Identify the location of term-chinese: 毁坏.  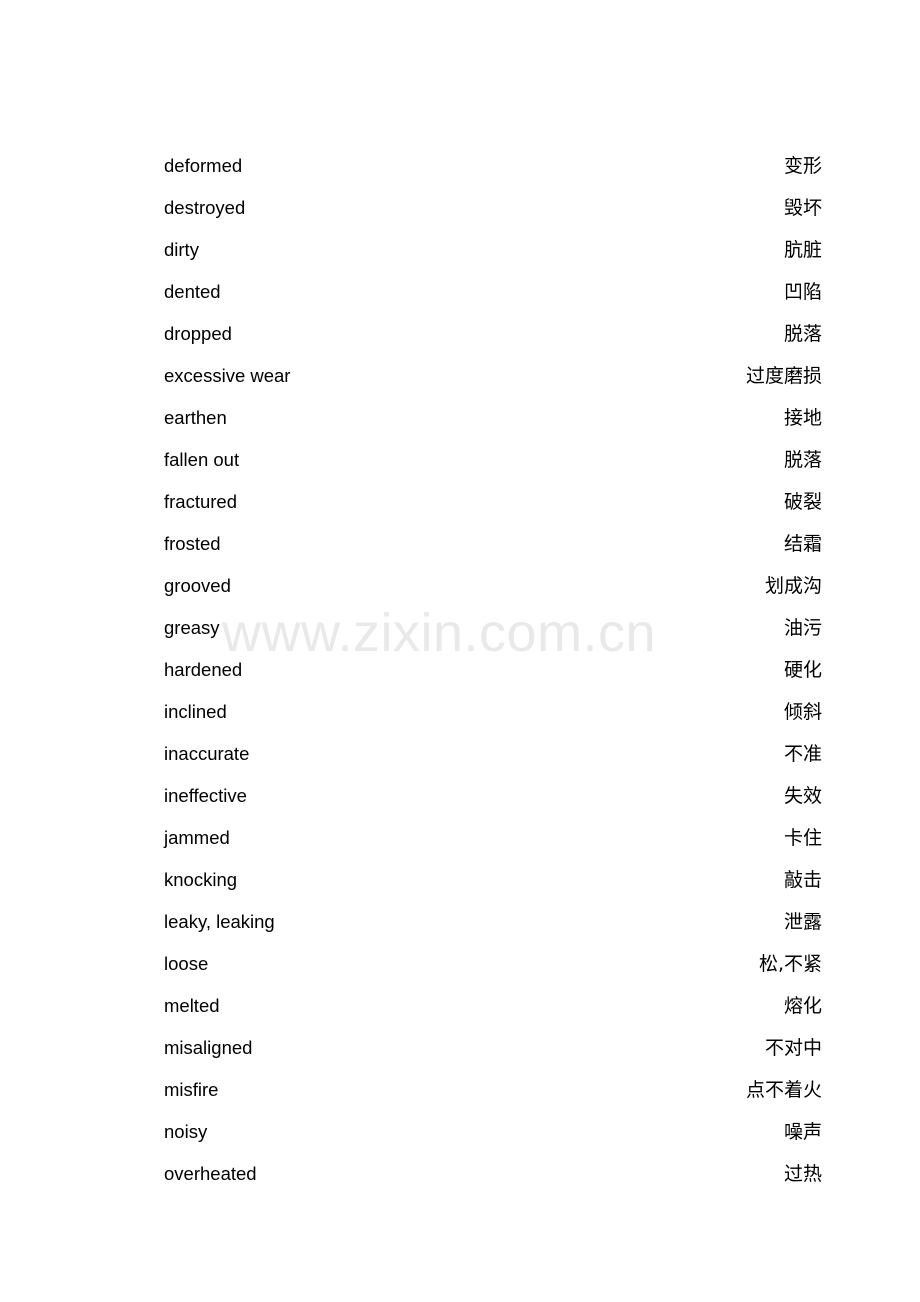
(802, 208).